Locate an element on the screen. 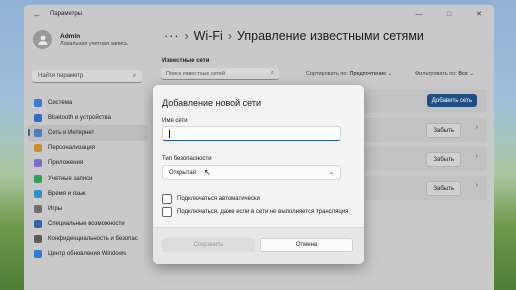 Image resolution: width=516 pixels, height=290 pixels. sidebar-item-label: Bluetooth и устройства is located at coordinates (79, 117).